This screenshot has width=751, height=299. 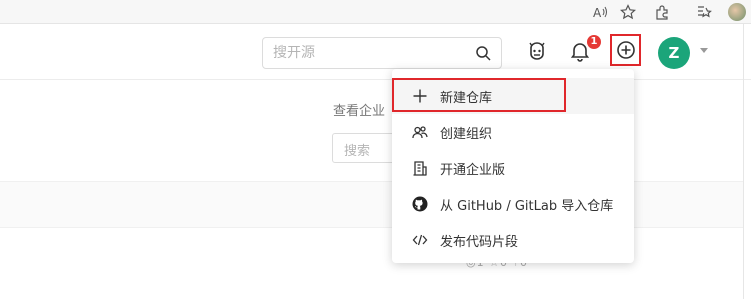 What do you see at coordinates (594, 42) in the screenshot?
I see `notification-badge: 1` at bounding box center [594, 42].